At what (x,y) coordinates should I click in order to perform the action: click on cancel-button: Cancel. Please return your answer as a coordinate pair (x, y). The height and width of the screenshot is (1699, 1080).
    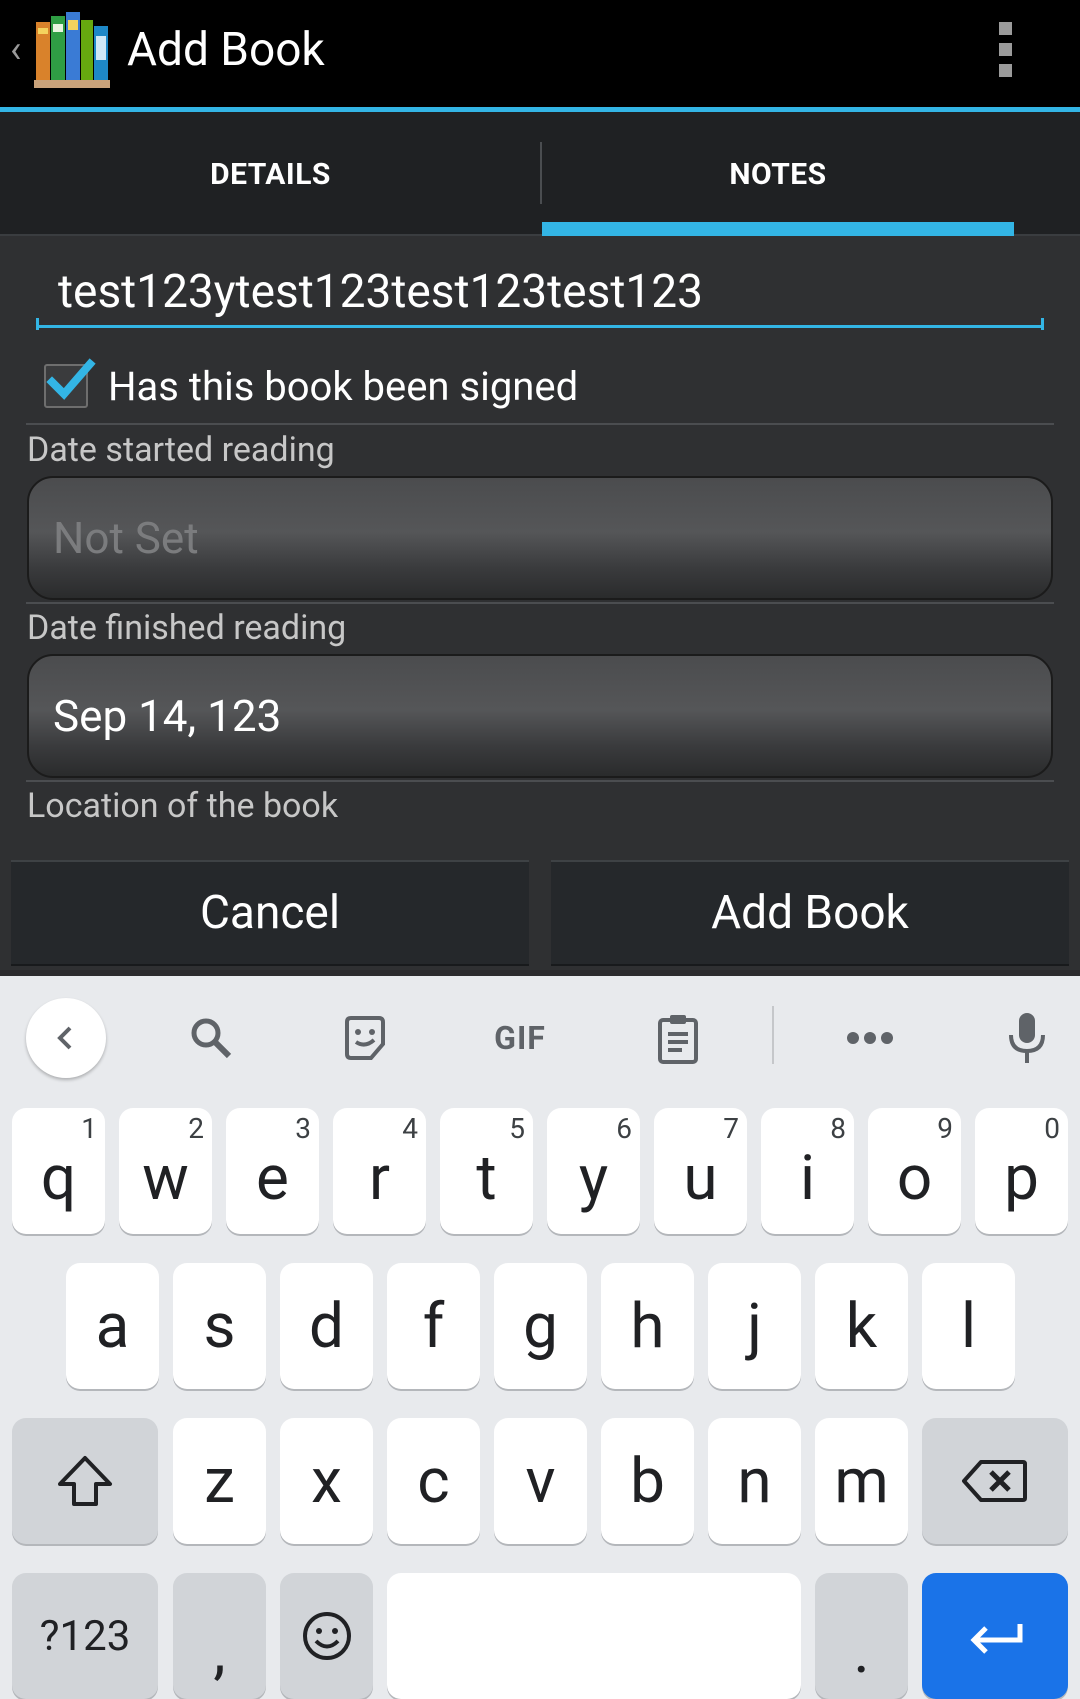
    Looking at the image, I should click on (270, 913).